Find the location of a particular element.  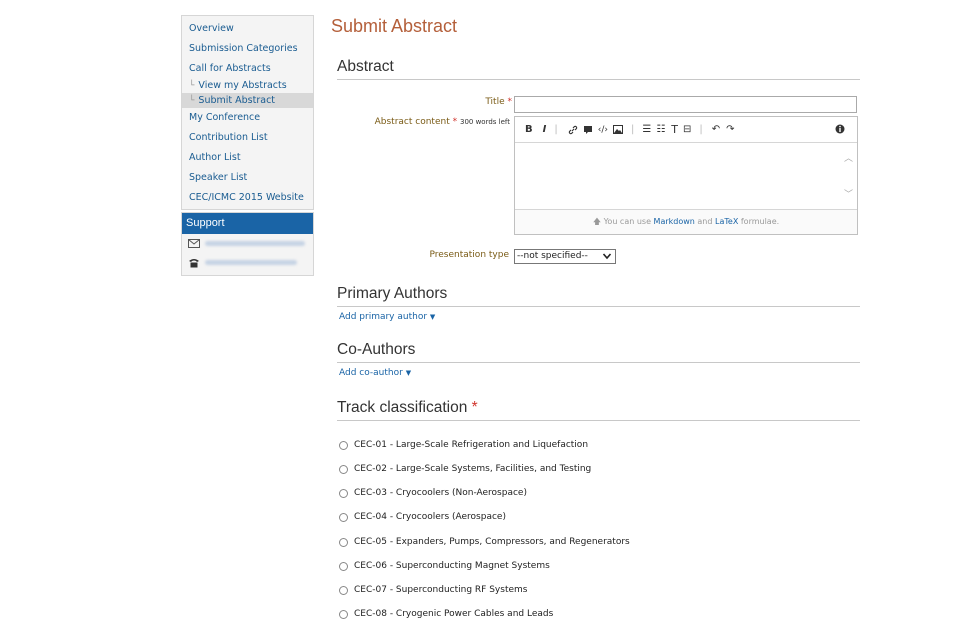

add-primary-author-label: Add primary author is located at coordinates (383, 317).